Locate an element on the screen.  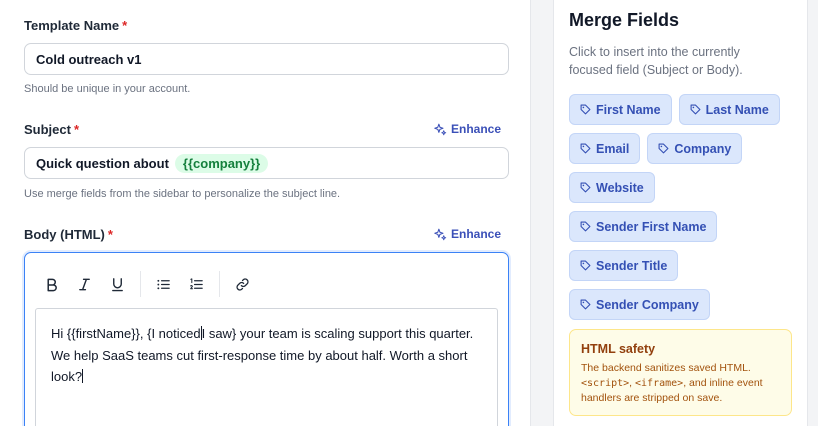
merge-fields-title: Merge Fields is located at coordinates (624, 20).